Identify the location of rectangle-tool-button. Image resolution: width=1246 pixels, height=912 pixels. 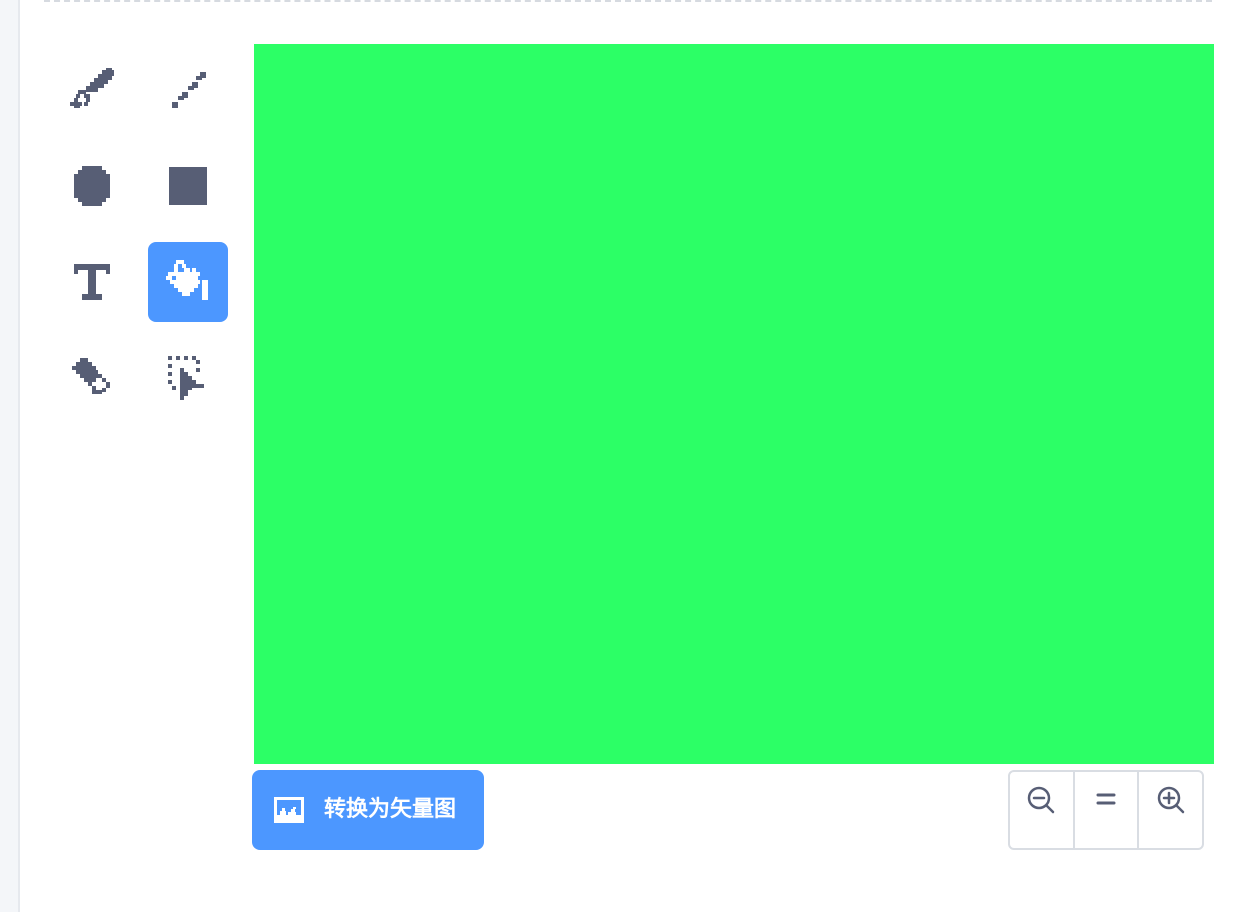
(188, 186).